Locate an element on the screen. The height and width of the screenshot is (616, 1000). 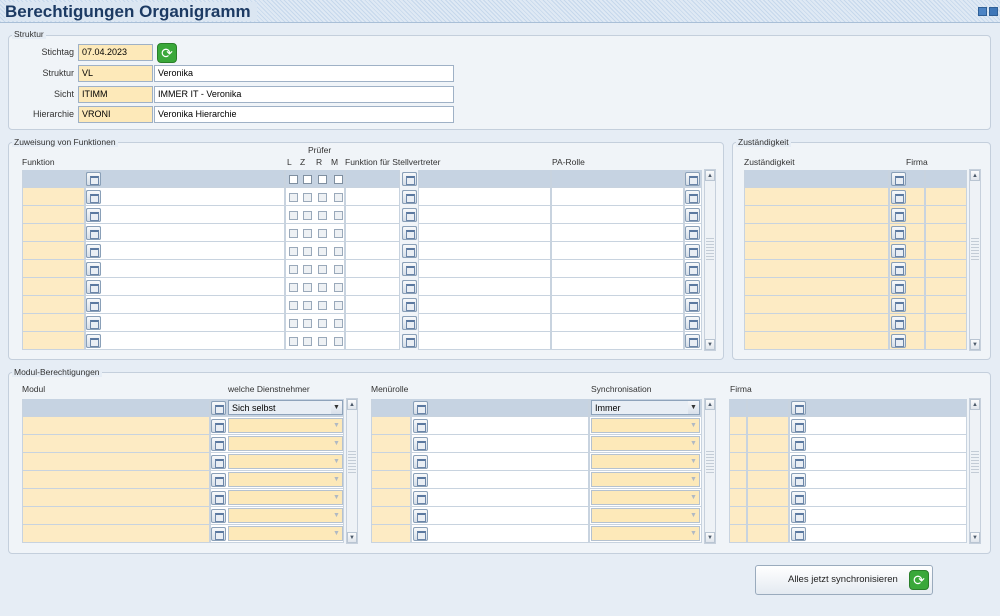
stichtag-input: 07.04.2023 is located at coordinates (115, 52).